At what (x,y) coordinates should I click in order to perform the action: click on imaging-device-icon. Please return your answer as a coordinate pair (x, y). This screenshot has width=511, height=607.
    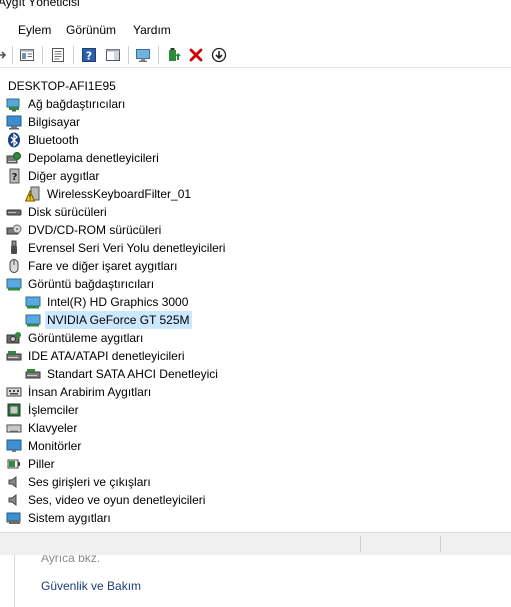
    Looking at the image, I should click on (14, 338).